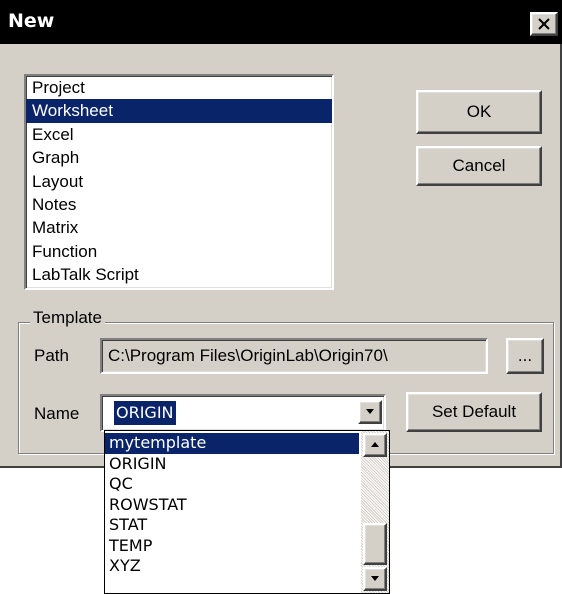 The width and height of the screenshot is (562, 594). Describe the element at coordinates (179, 274) in the screenshot. I see `document-type-item: LabTalk Script` at that location.